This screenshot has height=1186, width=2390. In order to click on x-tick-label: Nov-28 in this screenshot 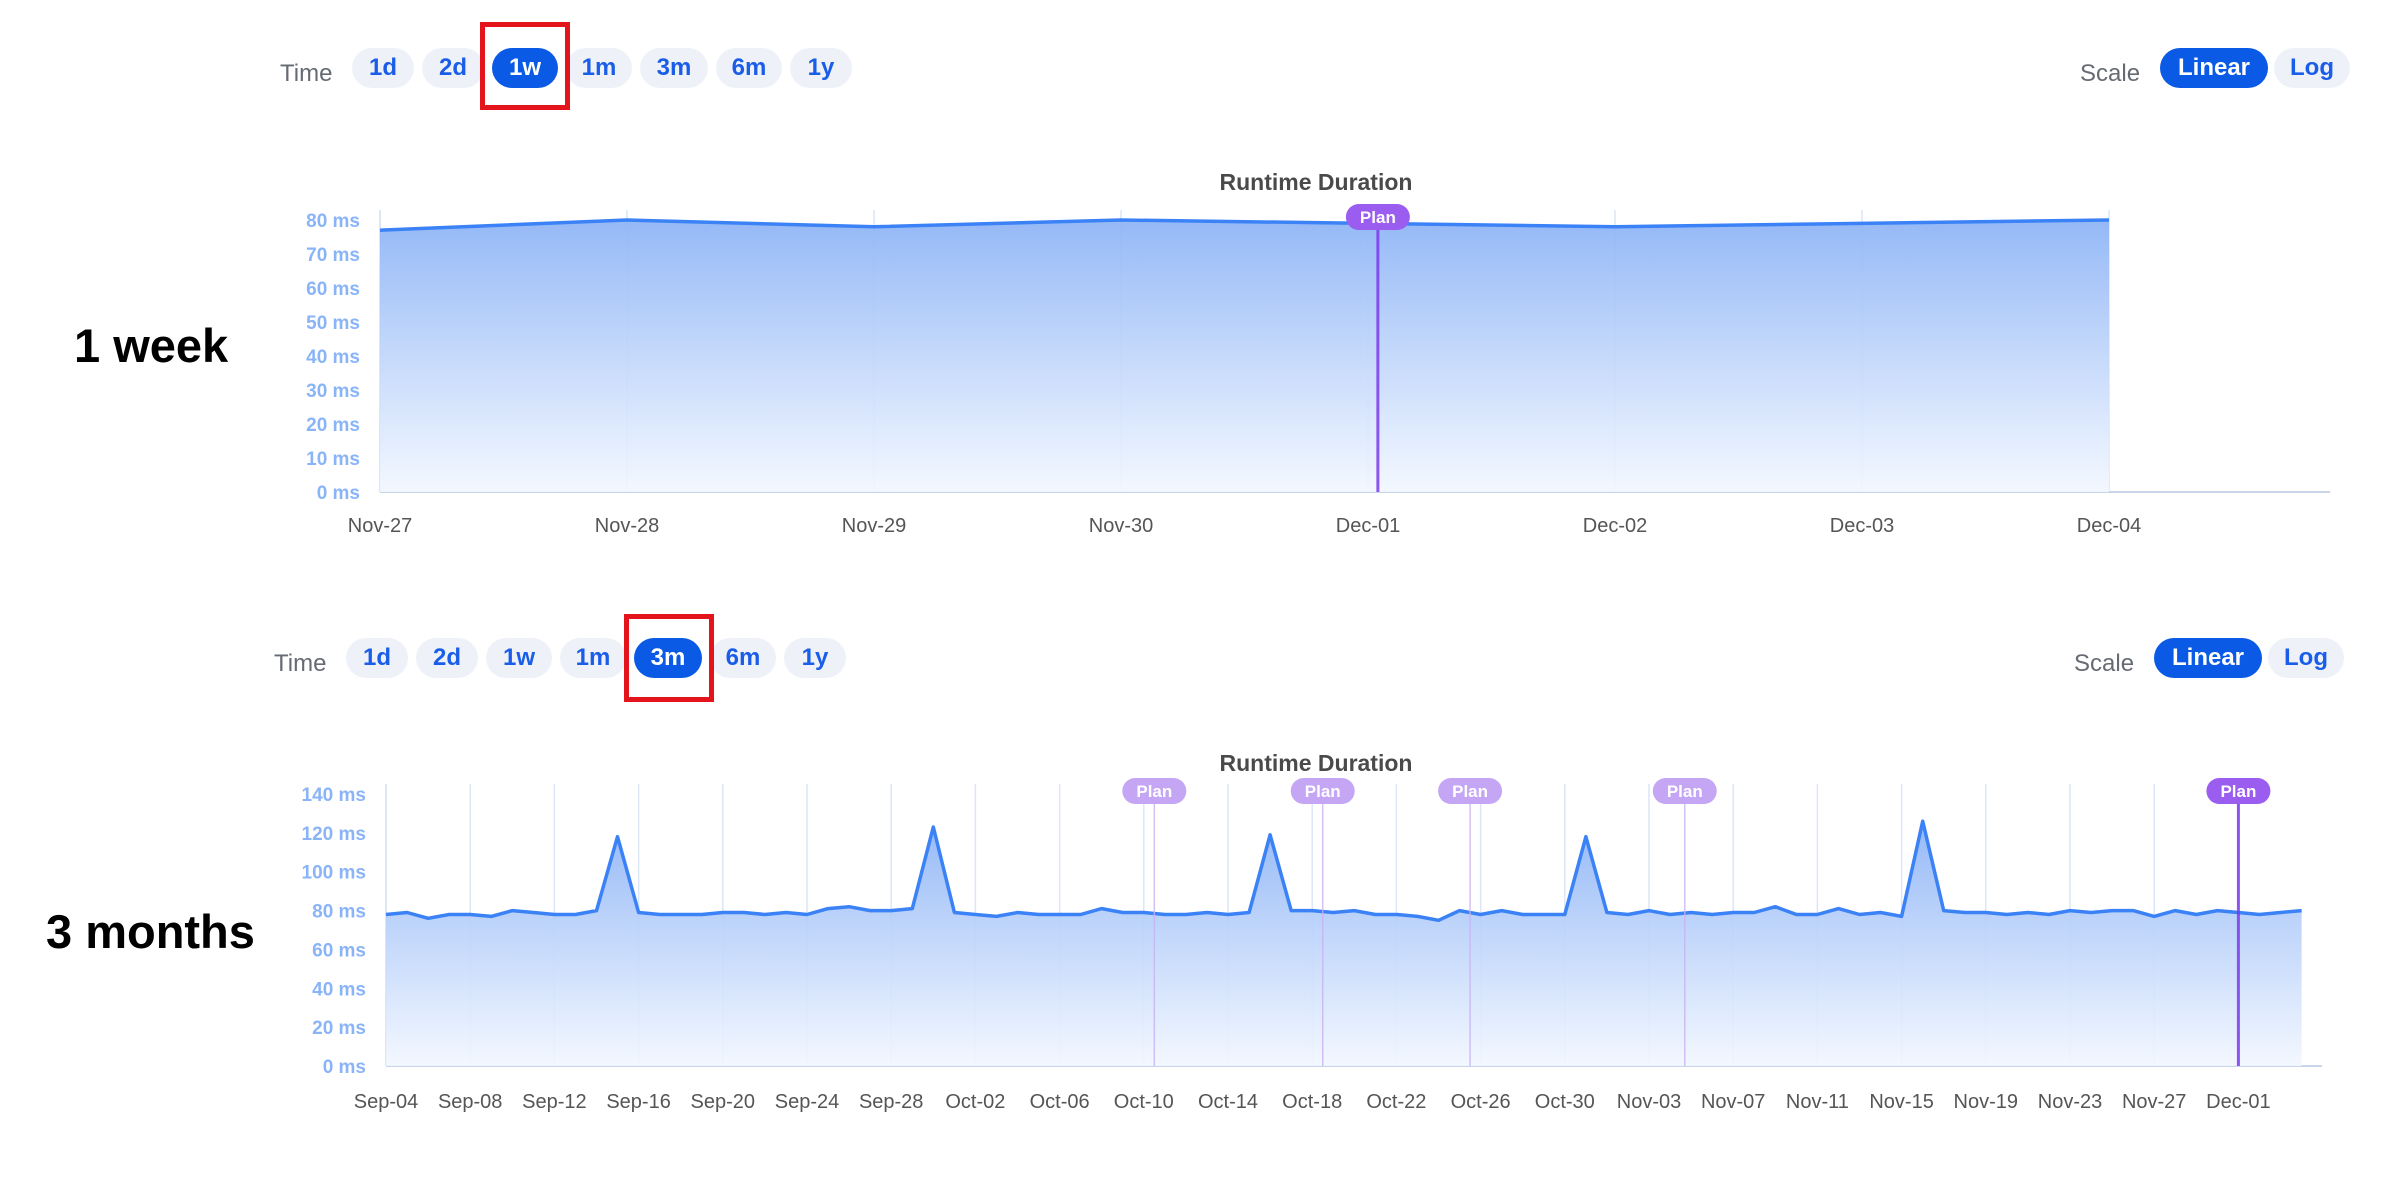, I will do `click(627, 526)`.